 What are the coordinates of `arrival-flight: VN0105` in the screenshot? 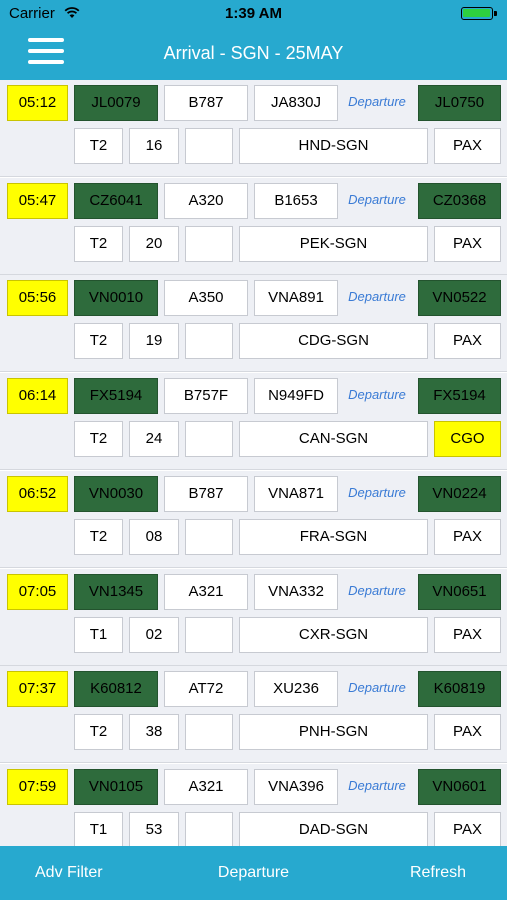 It's located at (116, 786).